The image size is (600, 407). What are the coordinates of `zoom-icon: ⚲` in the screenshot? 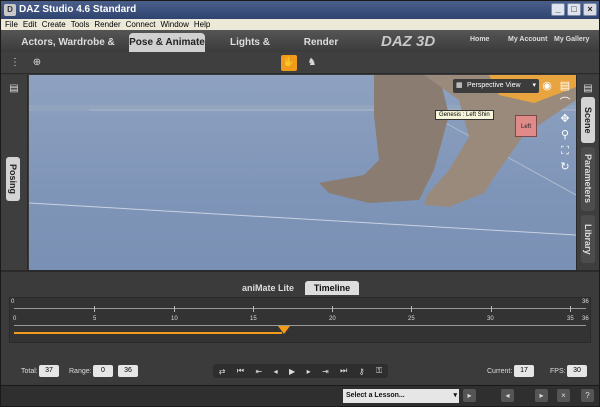 It's located at (565, 135).